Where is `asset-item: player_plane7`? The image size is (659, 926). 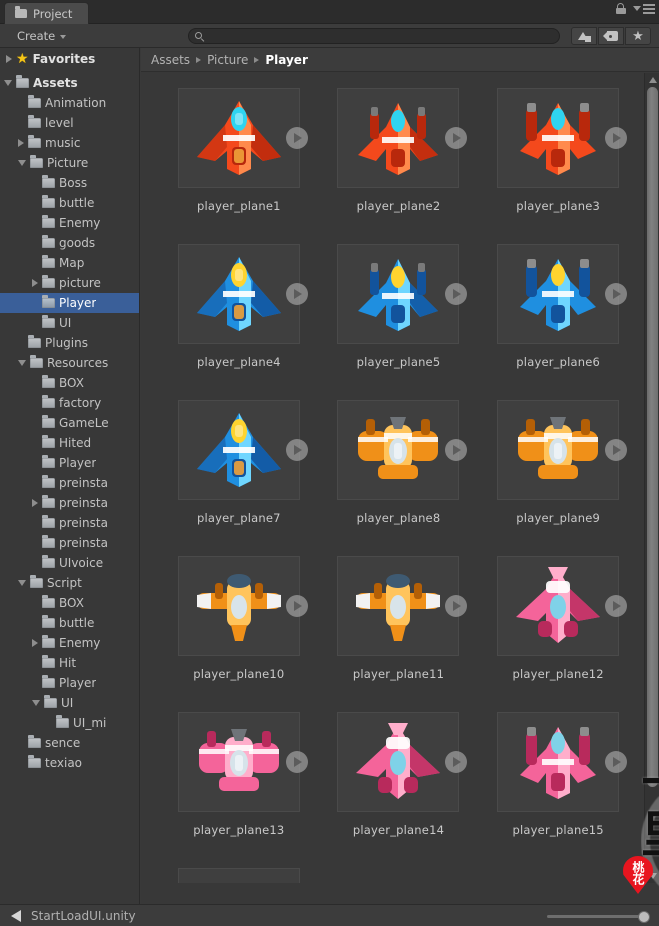 asset-item: player_plane7 is located at coordinates (239, 475).